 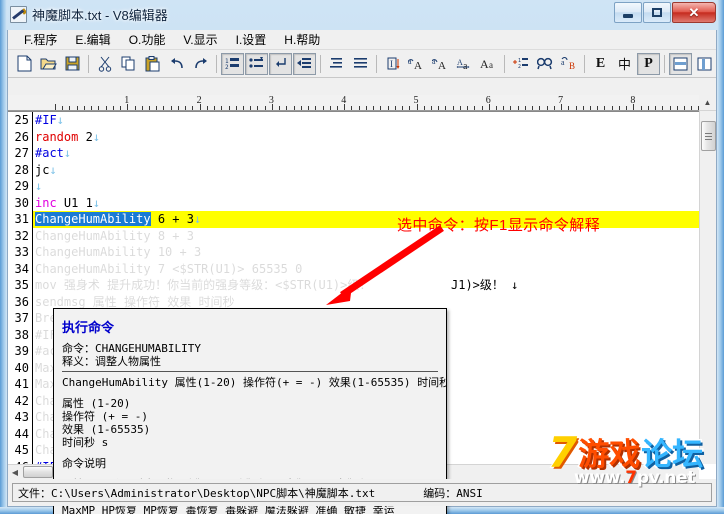 What do you see at coordinates (366, 170) in the screenshot?
I see `code-line: jc↓` at bounding box center [366, 170].